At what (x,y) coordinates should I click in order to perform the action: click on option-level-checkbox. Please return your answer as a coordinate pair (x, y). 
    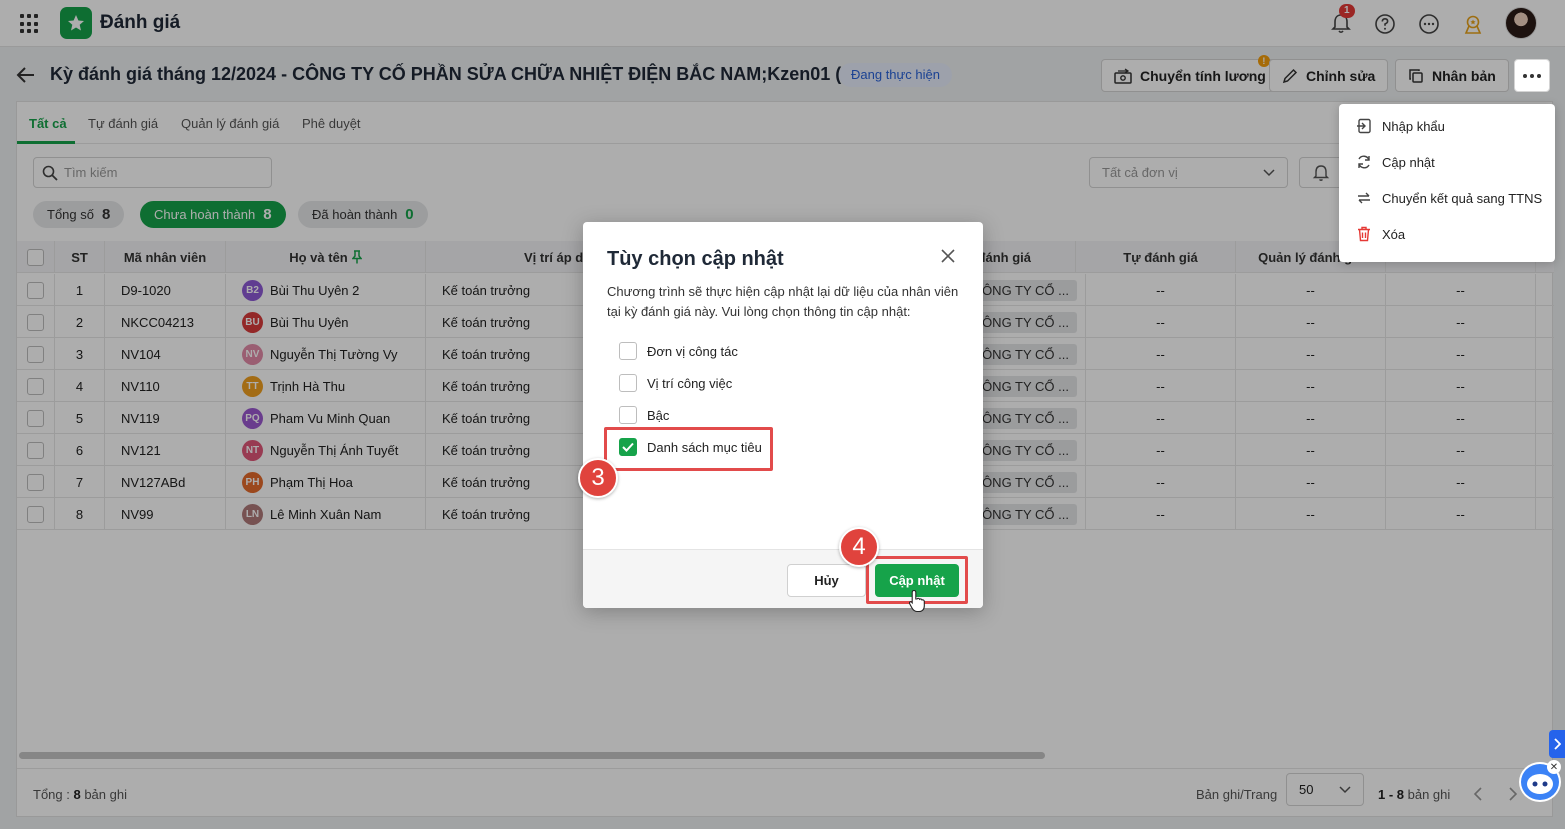
    Looking at the image, I should click on (628, 415).